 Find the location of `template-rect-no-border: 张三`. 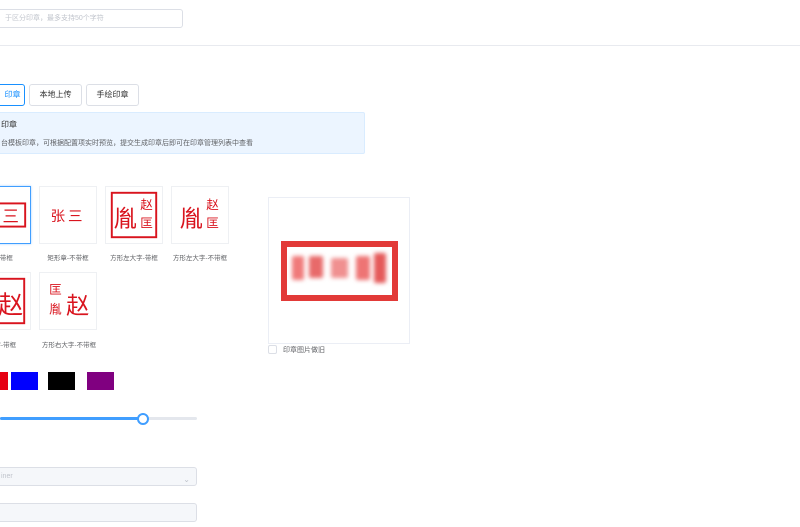

template-rect-no-border: 张三 is located at coordinates (68, 215).